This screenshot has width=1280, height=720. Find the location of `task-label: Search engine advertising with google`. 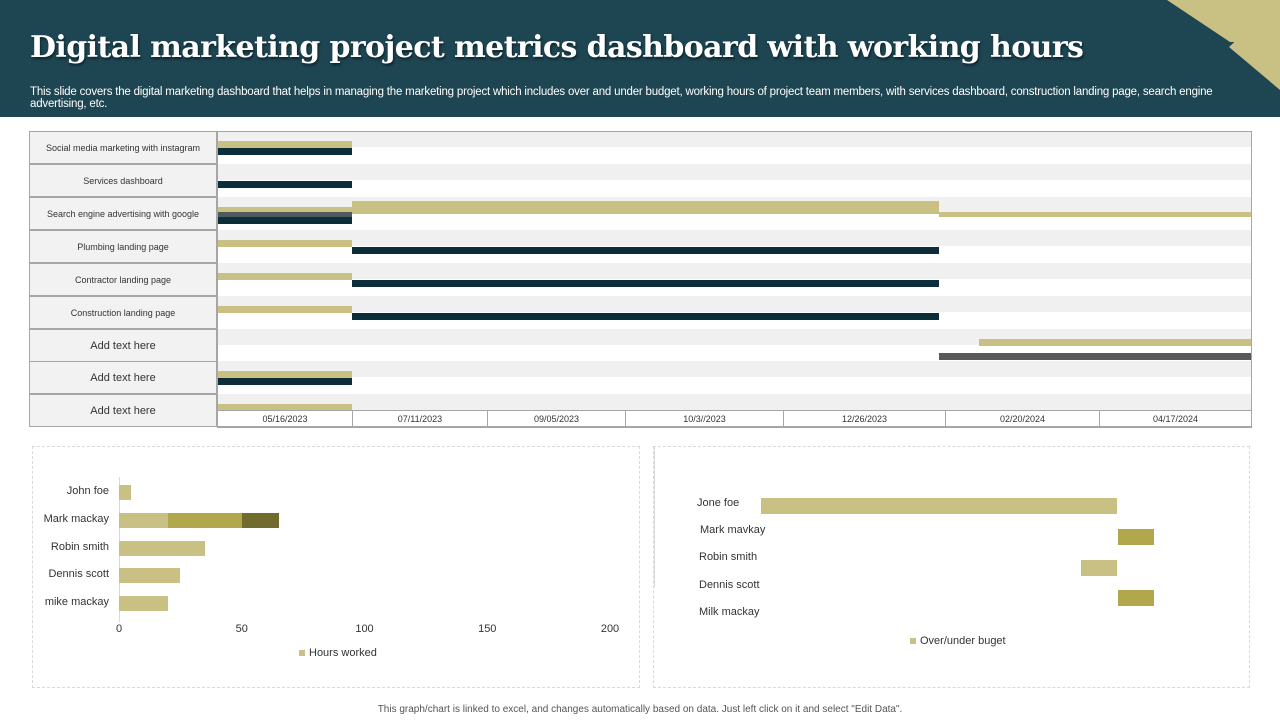

task-label: Search engine advertising with google is located at coordinates (123, 213).